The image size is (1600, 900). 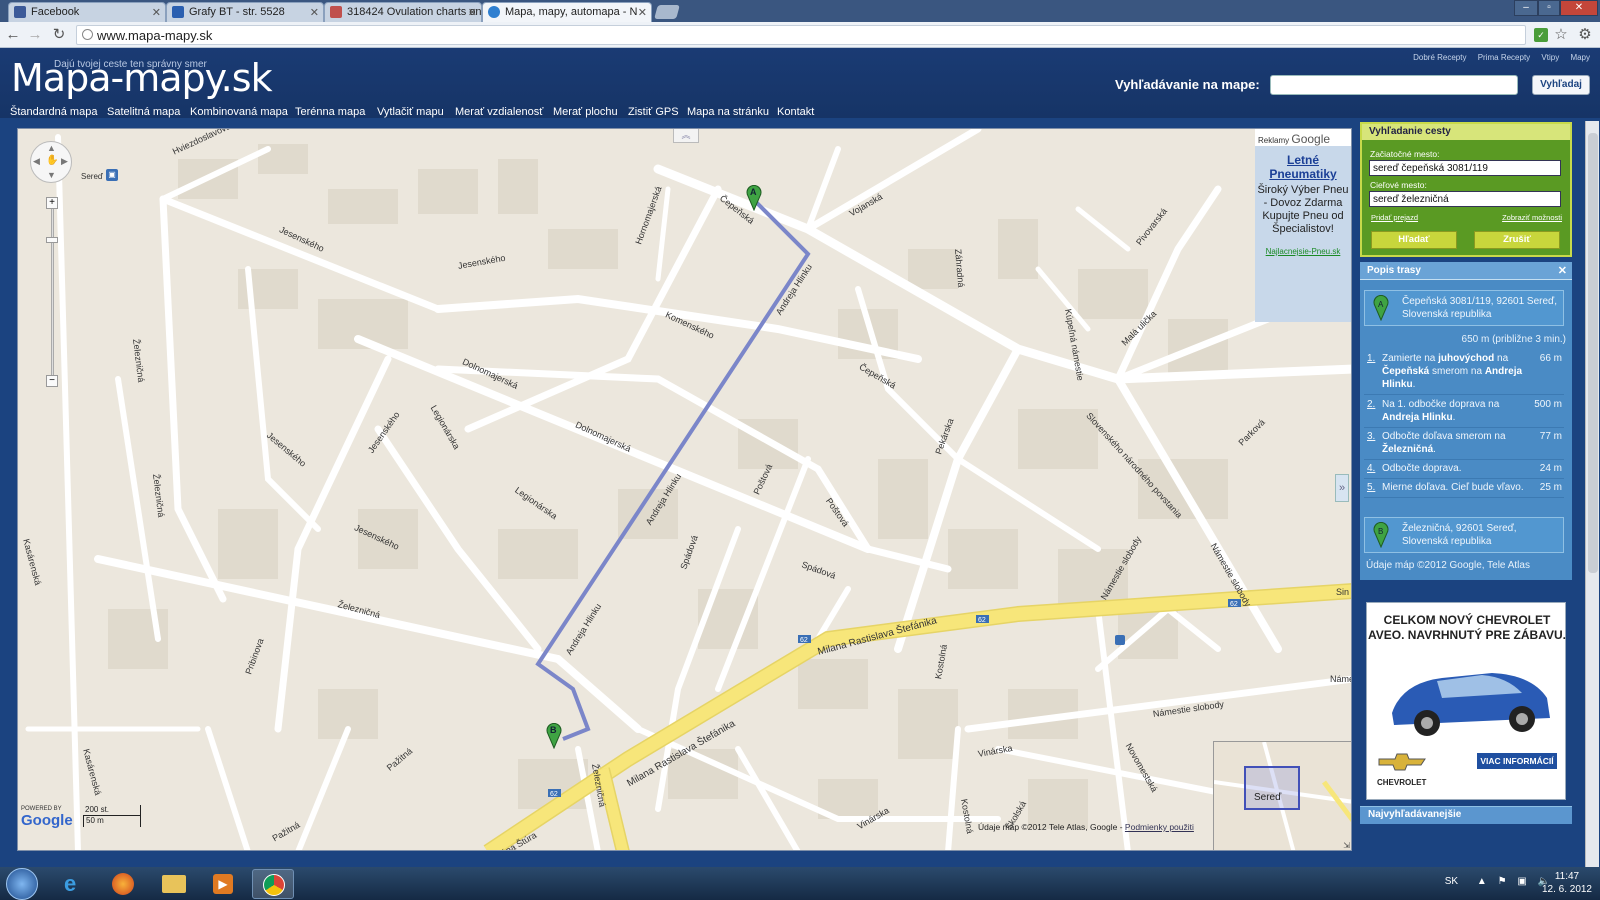 What do you see at coordinates (1371, 468) in the screenshot?
I see `step-number: 4.` at bounding box center [1371, 468].